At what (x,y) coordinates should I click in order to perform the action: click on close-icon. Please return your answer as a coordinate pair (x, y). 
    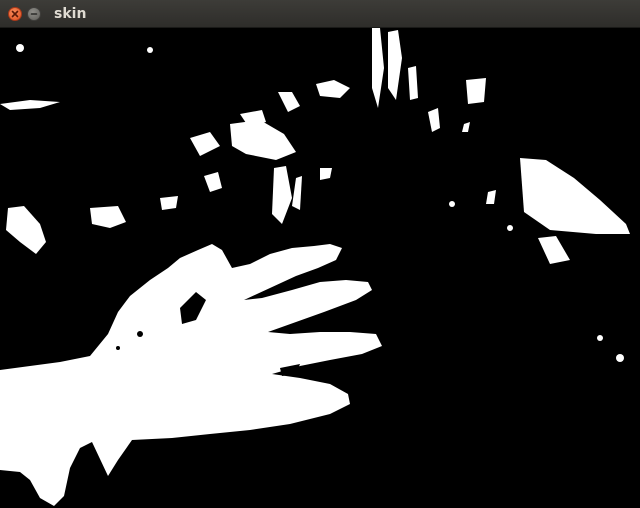
    Looking at the image, I should click on (15, 14).